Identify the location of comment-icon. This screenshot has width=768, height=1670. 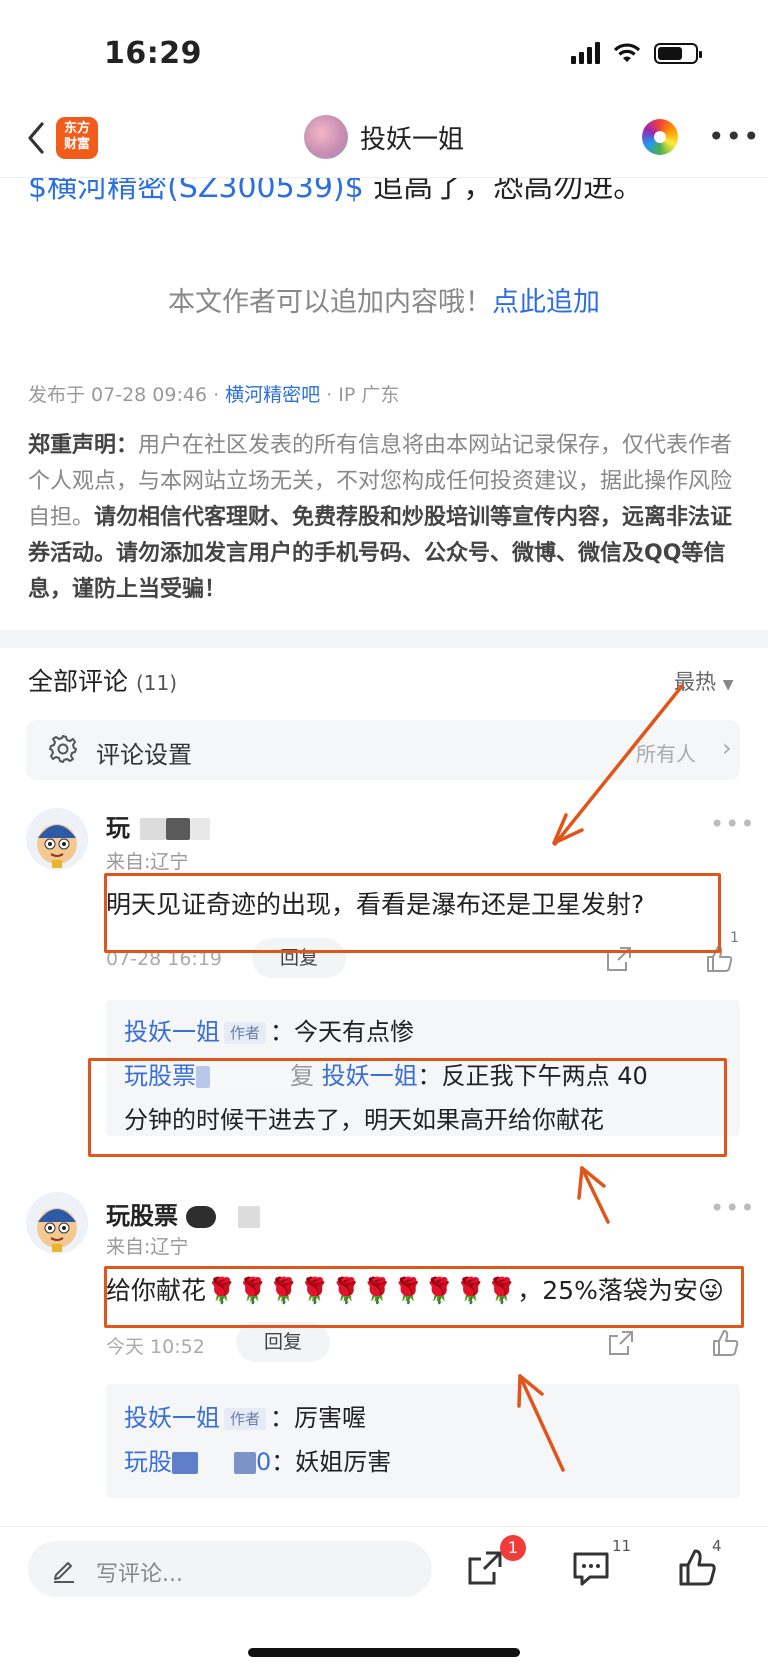
(591, 1568).